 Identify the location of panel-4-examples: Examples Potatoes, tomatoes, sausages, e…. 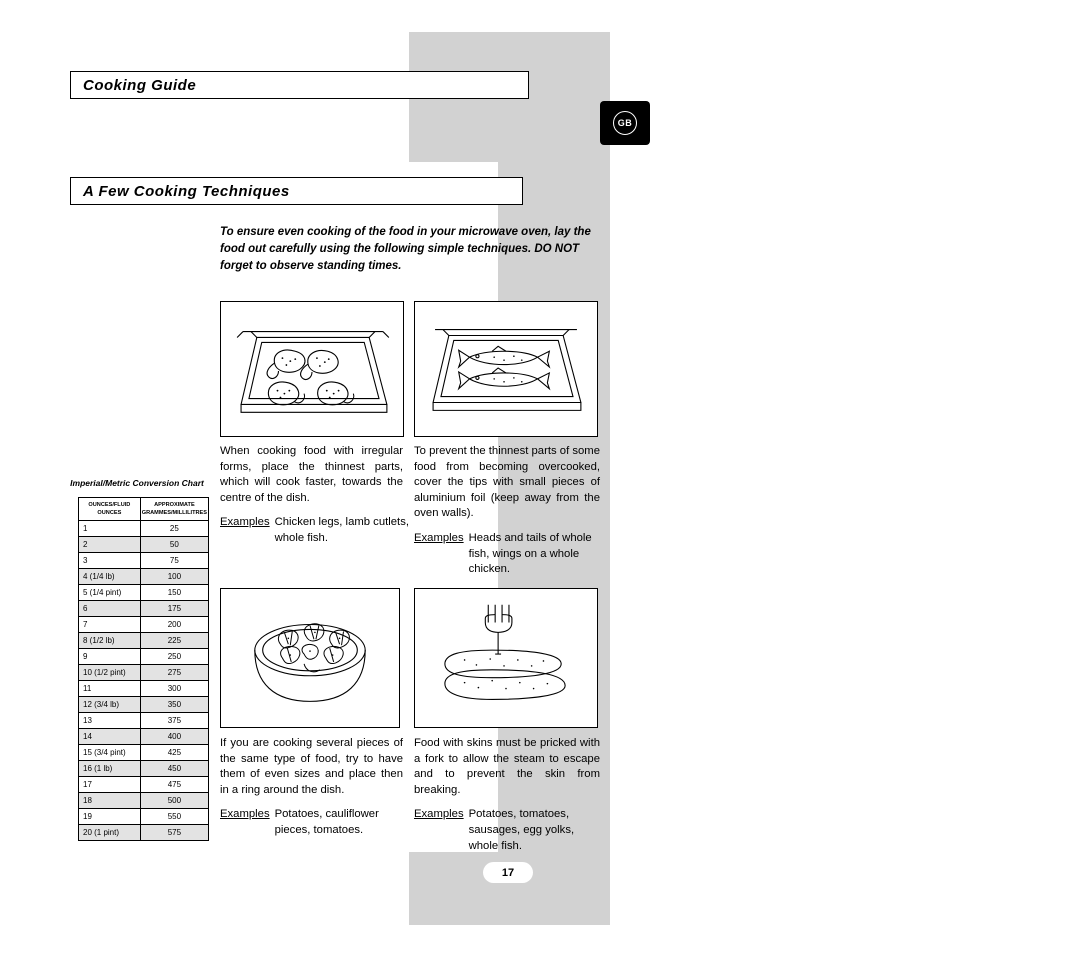
(507, 830).